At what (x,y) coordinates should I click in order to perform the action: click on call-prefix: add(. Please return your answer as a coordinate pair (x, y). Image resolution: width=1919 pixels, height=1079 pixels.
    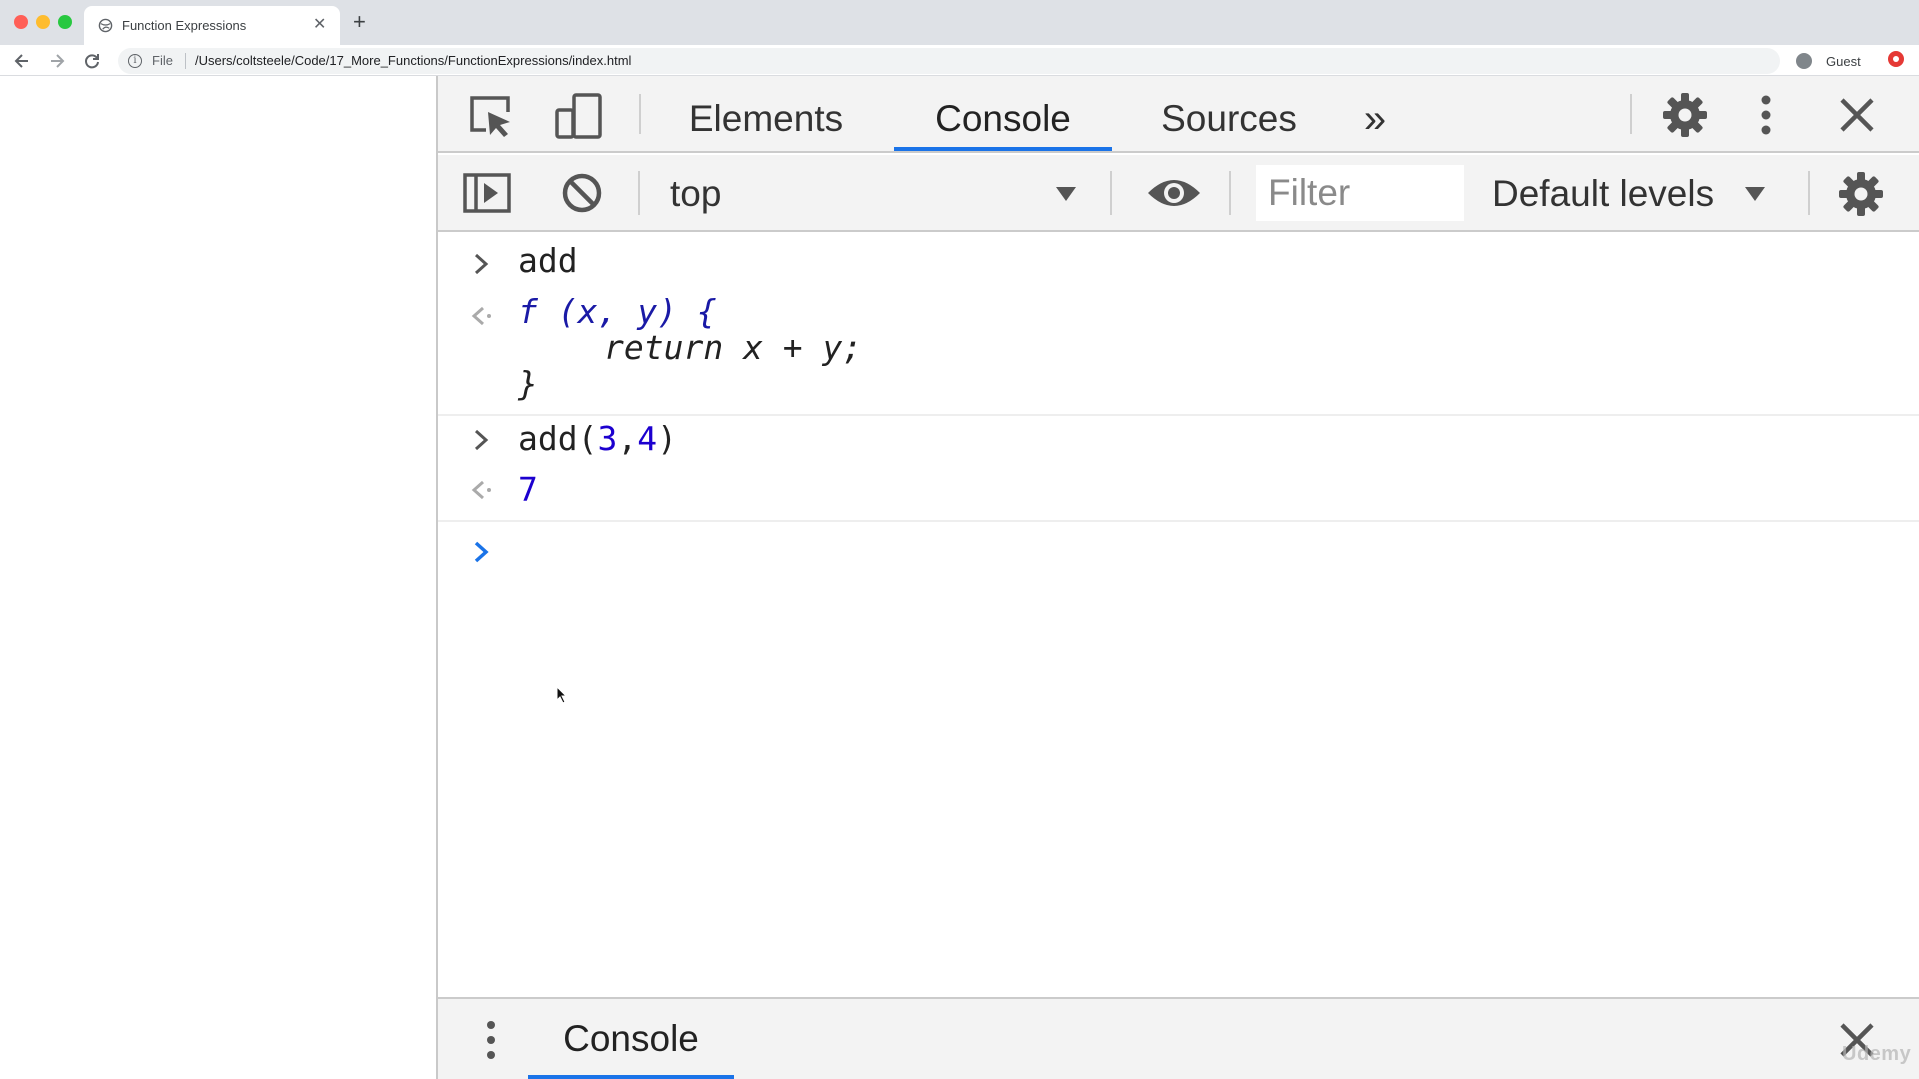
    Looking at the image, I should click on (558, 438).